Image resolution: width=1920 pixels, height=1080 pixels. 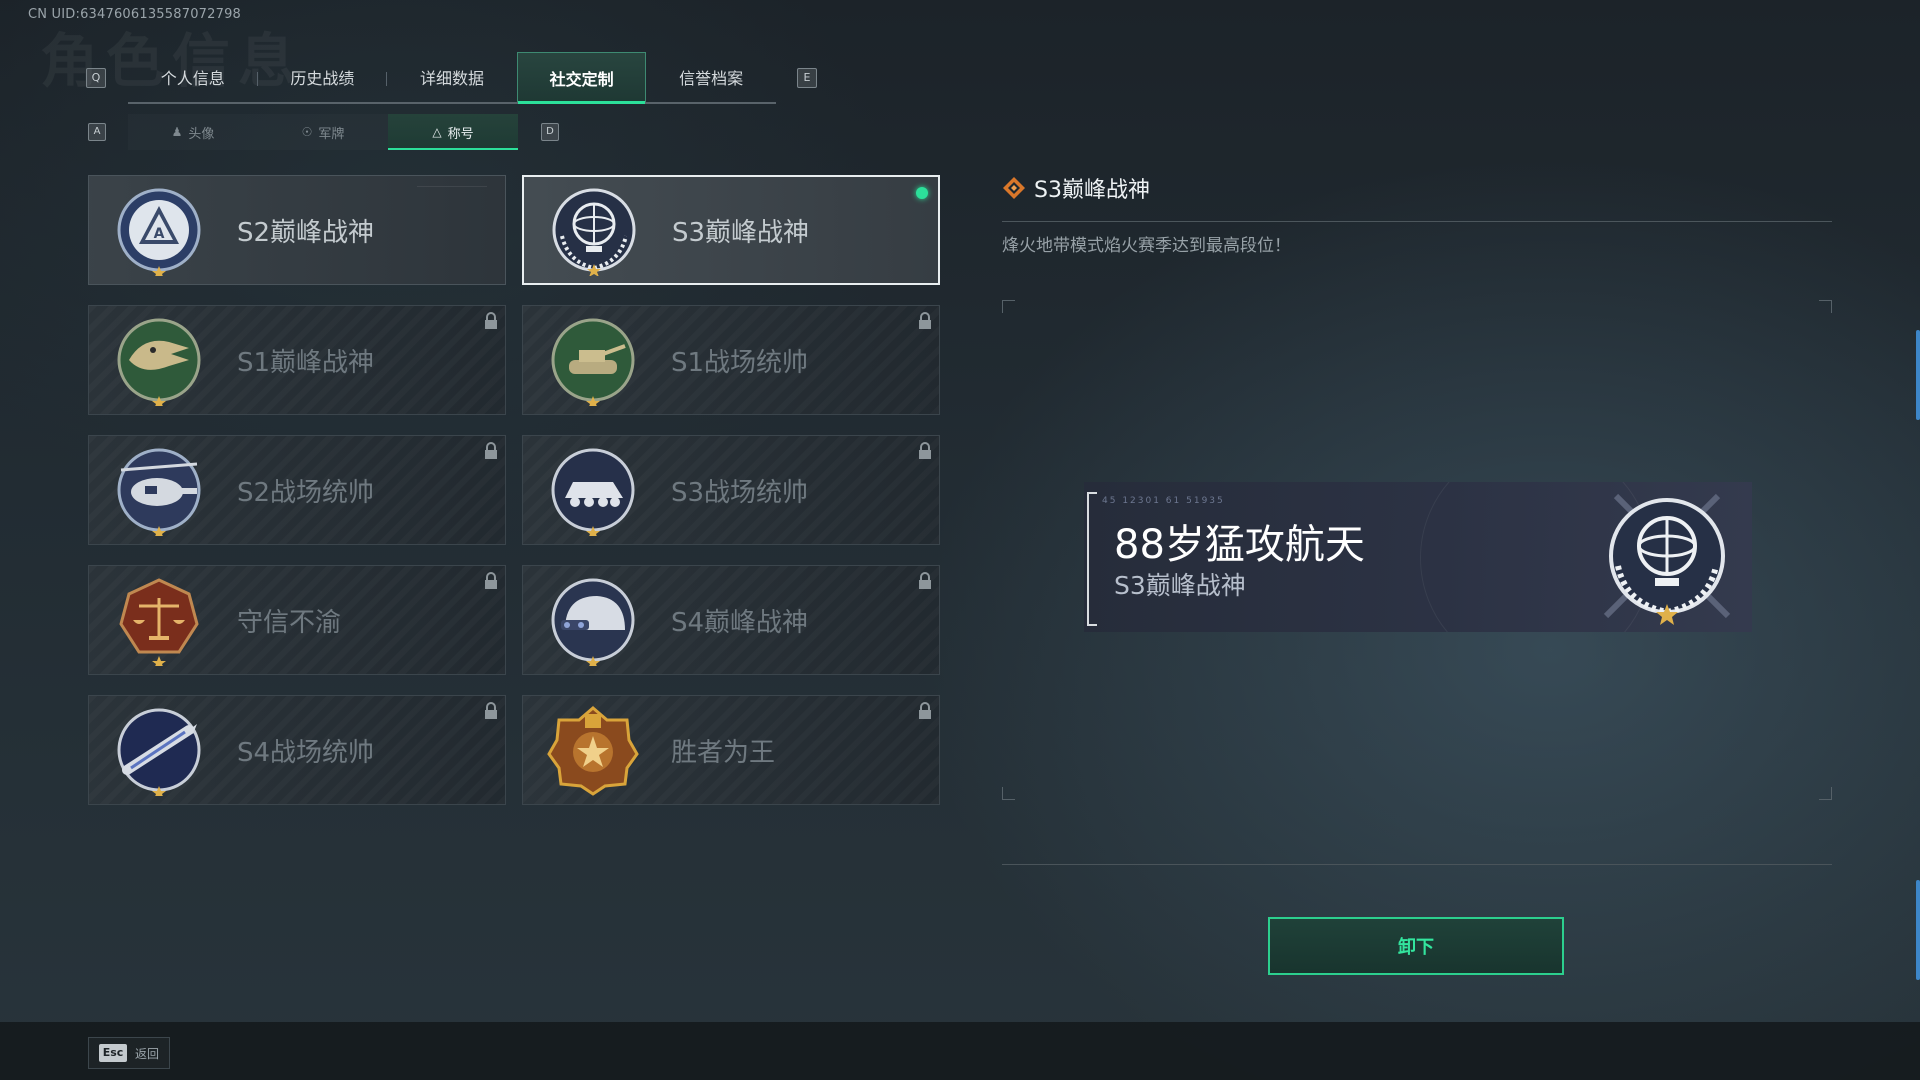 What do you see at coordinates (129, 1053) in the screenshot?
I see `back-button: Esc 返回` at bounding box center [129, 1053].